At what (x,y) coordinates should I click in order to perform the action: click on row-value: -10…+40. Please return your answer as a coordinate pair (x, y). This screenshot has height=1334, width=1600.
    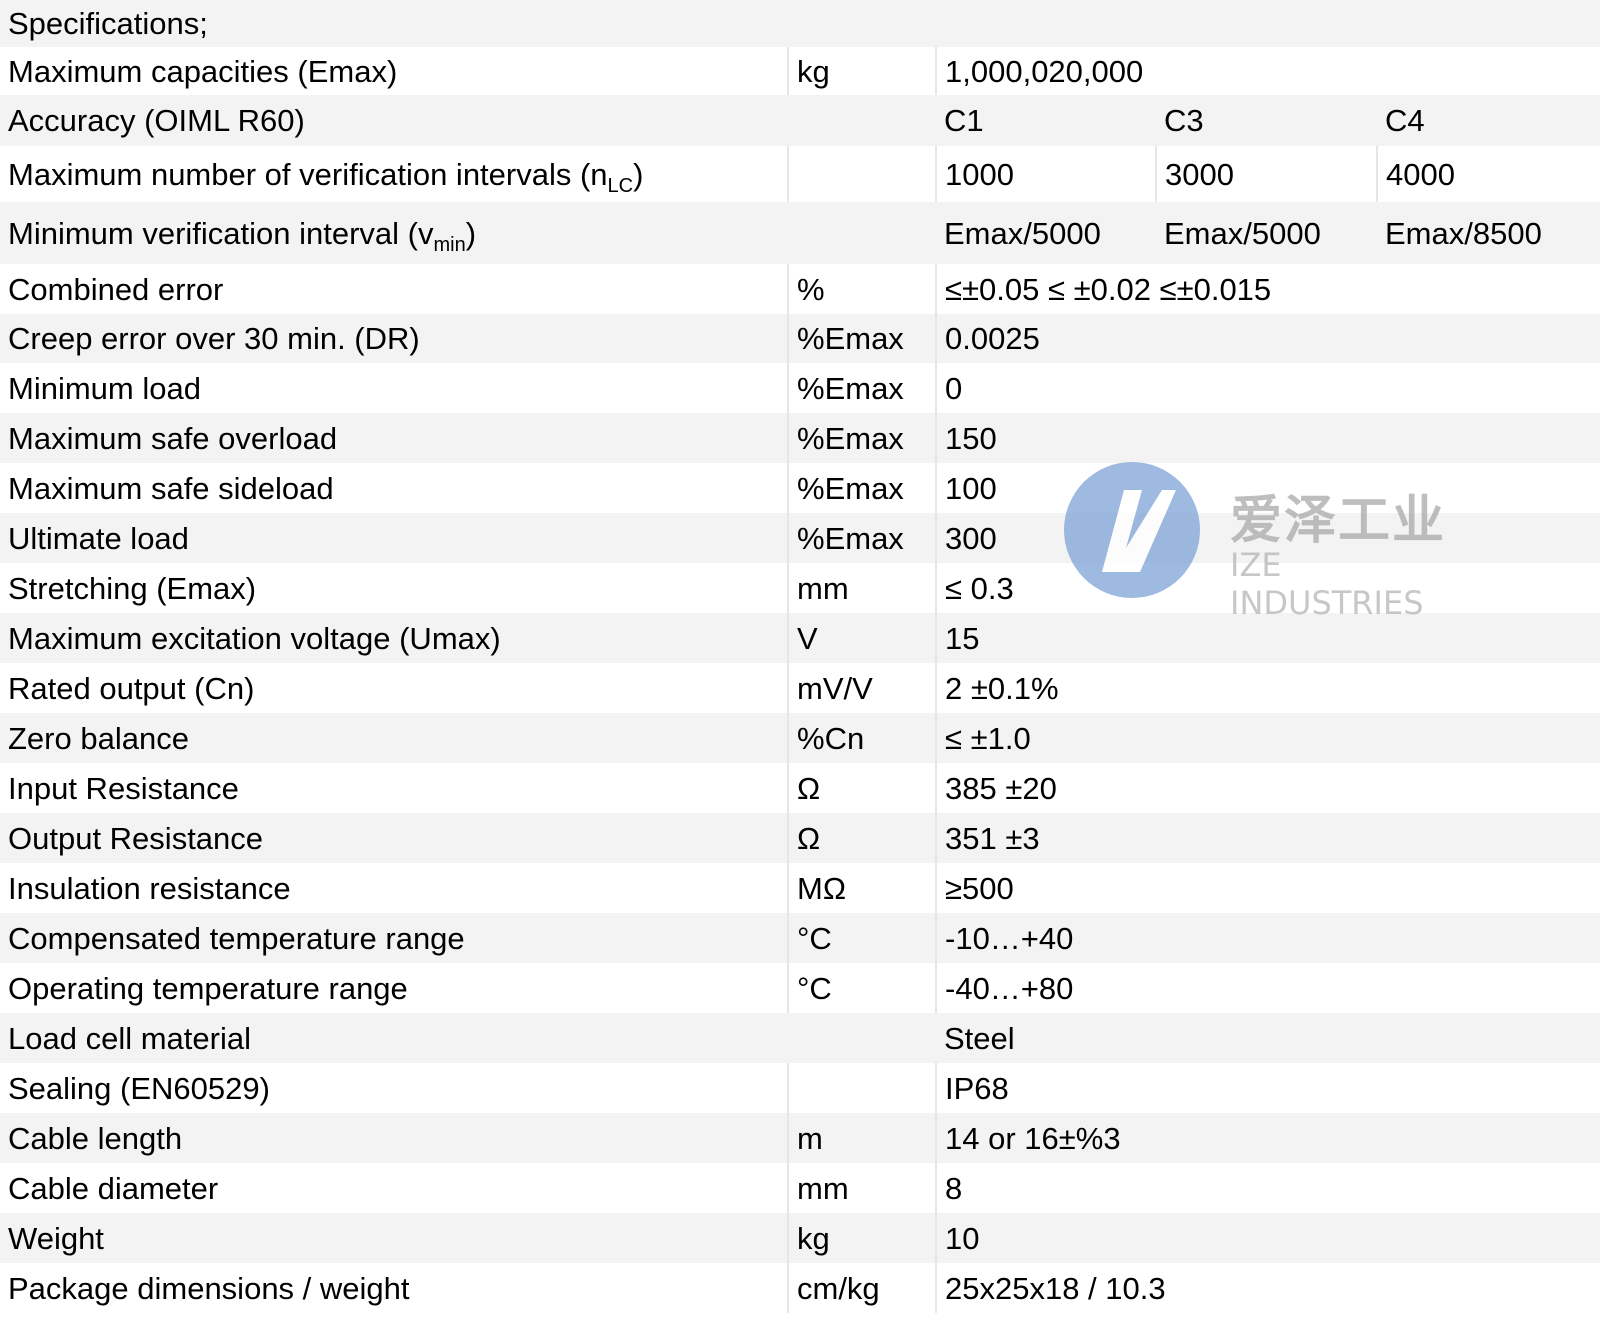
    Looking at the image, I should click on (1267, 938).